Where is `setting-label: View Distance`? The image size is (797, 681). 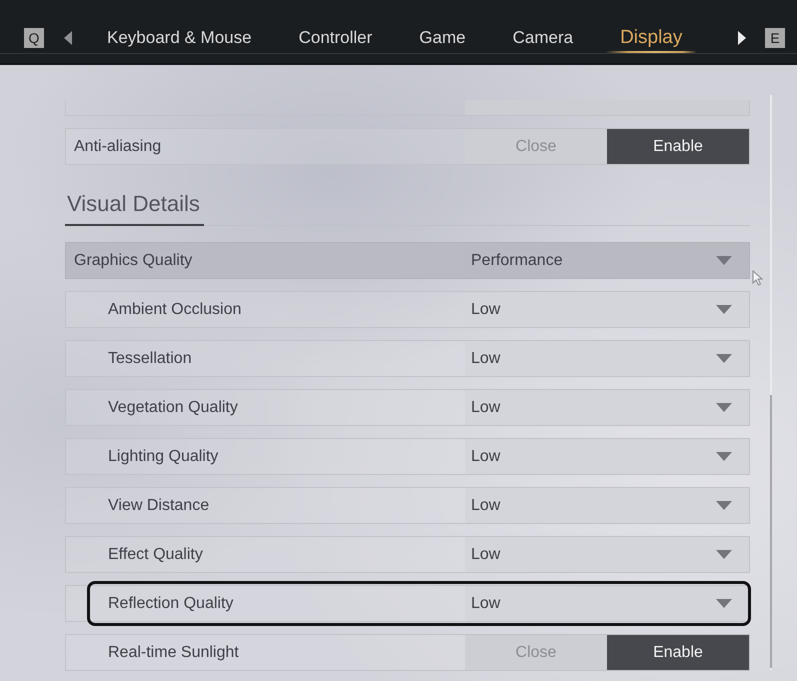 setting-label: View Distance is located at coordinates (158, 505).